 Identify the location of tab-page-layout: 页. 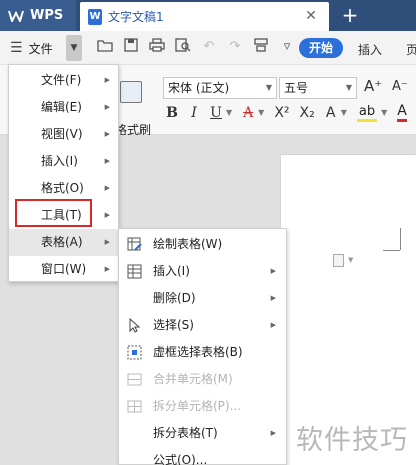
(411, 49).